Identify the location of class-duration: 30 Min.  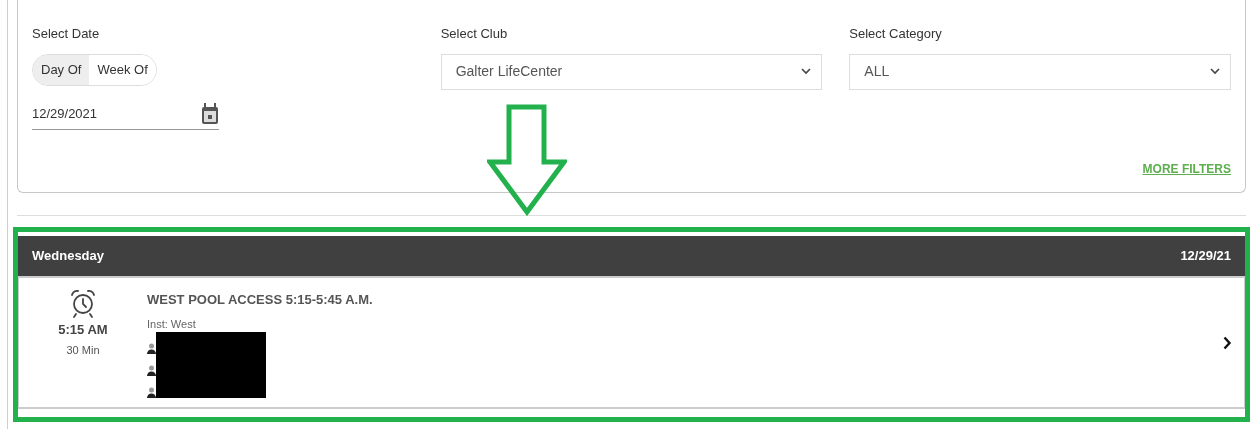
(83, 350).